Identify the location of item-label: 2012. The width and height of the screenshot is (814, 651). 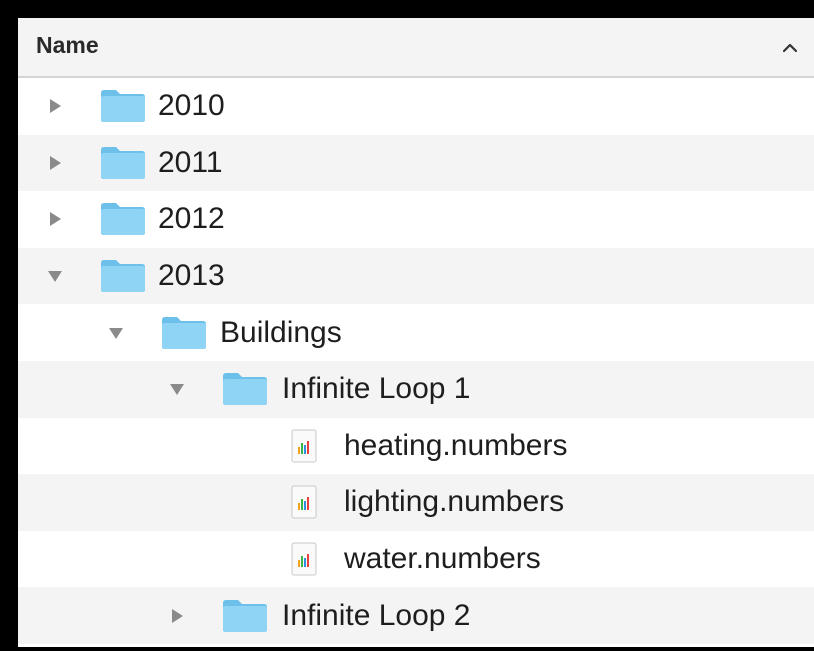
(191, 219).